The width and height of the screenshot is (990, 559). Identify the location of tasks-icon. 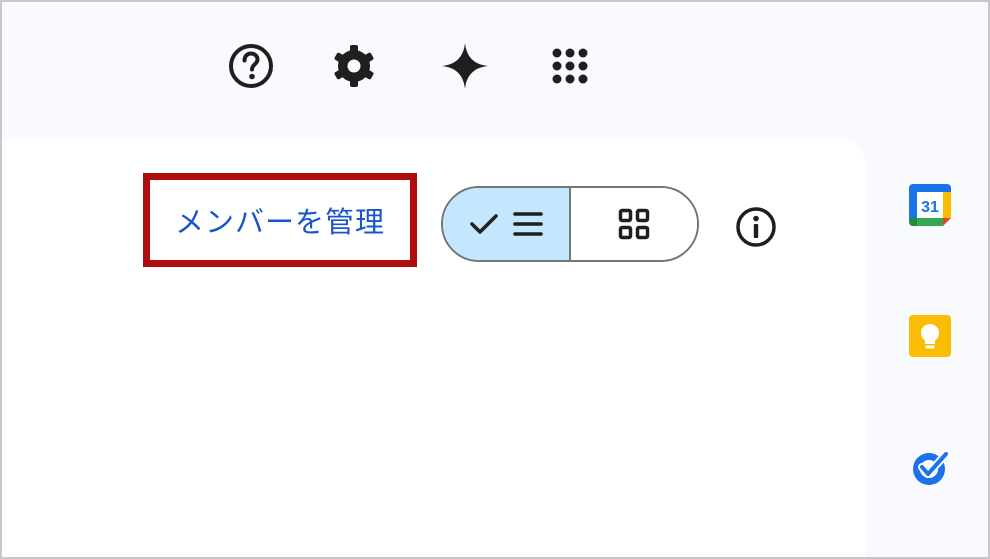
(930, 467).